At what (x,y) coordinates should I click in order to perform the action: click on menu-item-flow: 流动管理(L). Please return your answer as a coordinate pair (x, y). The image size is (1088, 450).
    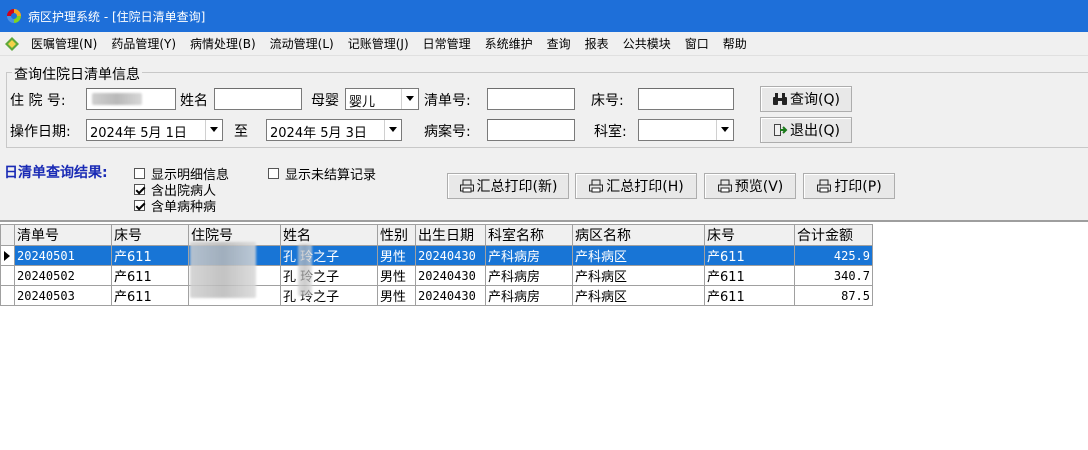
    Looking at the image, I should click on (302, 43).